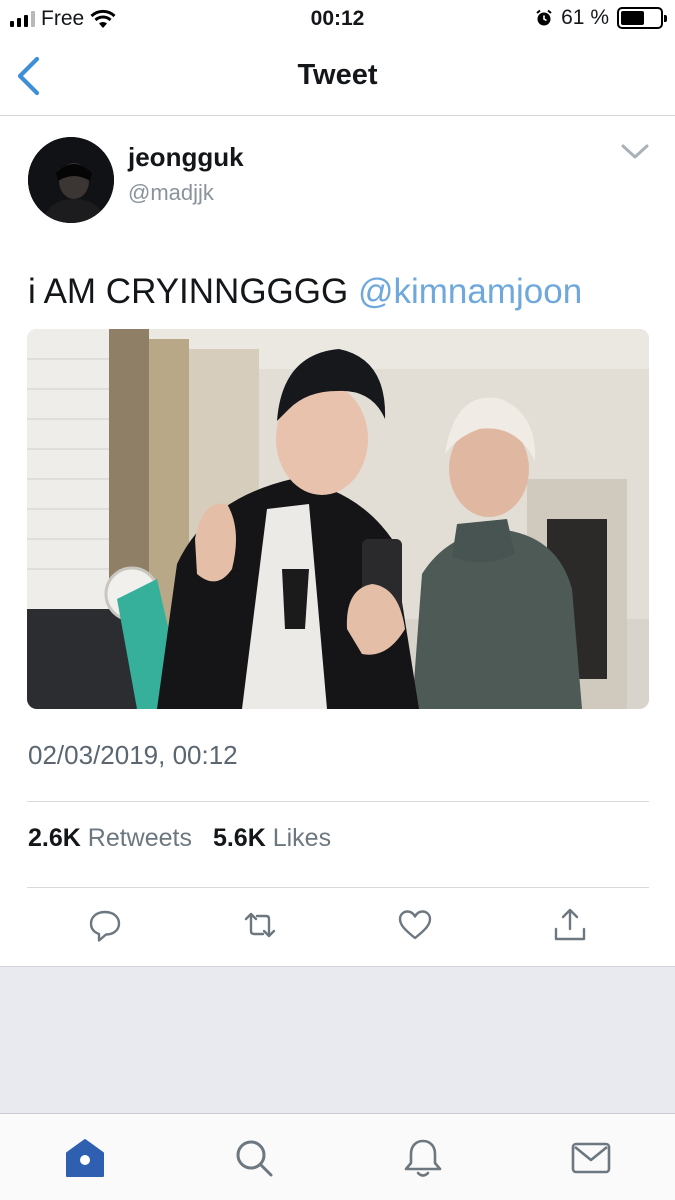 The image size is (675, 1200). I want to click on messages-icon, so click(591, 1158).